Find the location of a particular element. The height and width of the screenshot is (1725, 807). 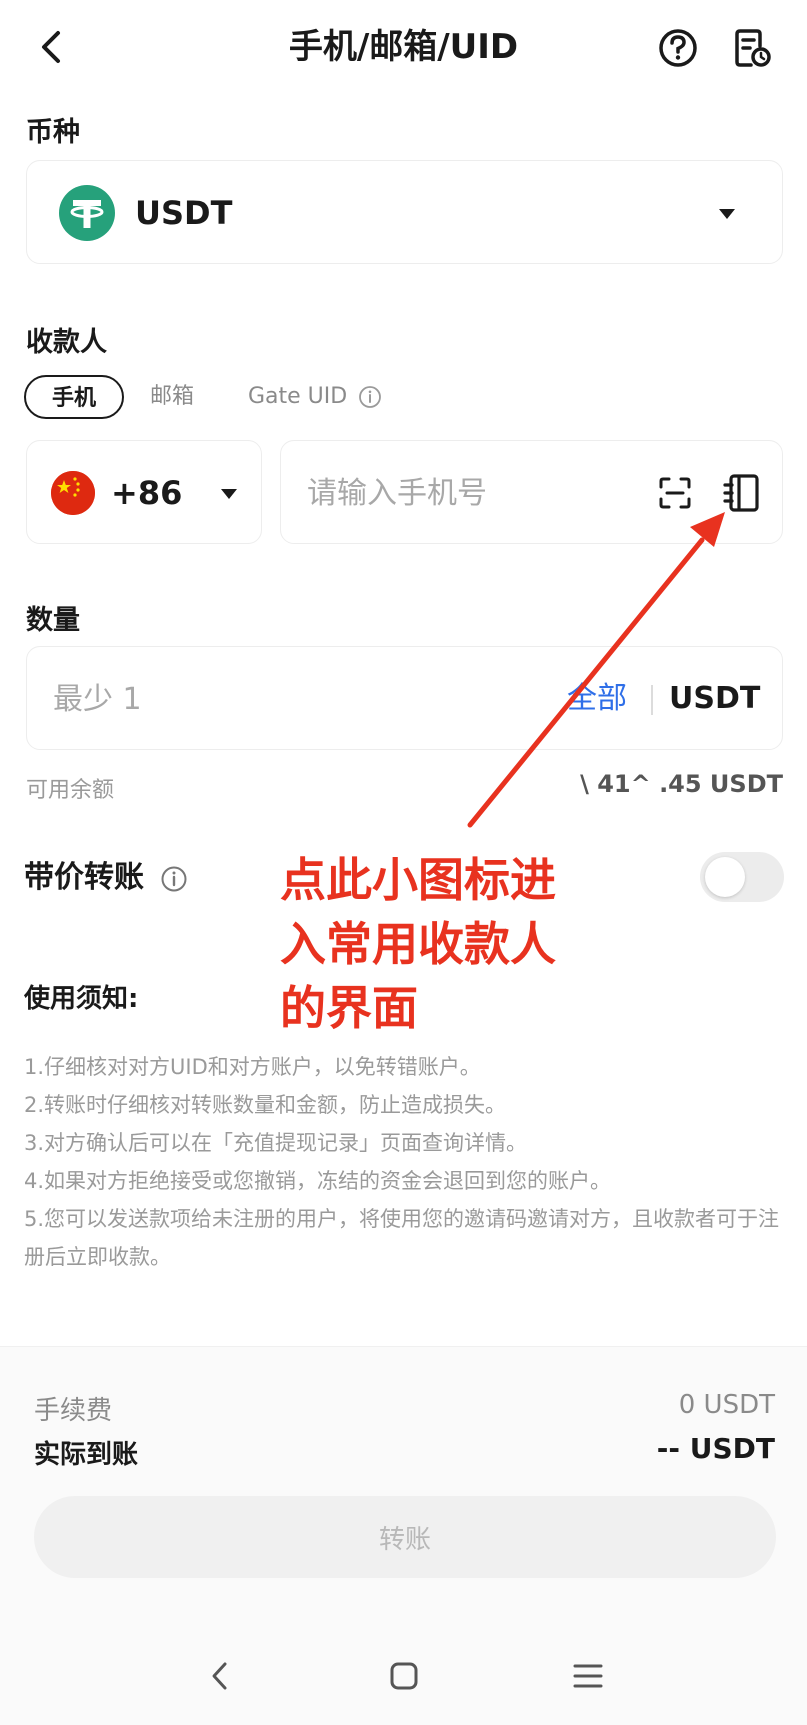

currency-select: USDT is located at coordinates (404, 212).